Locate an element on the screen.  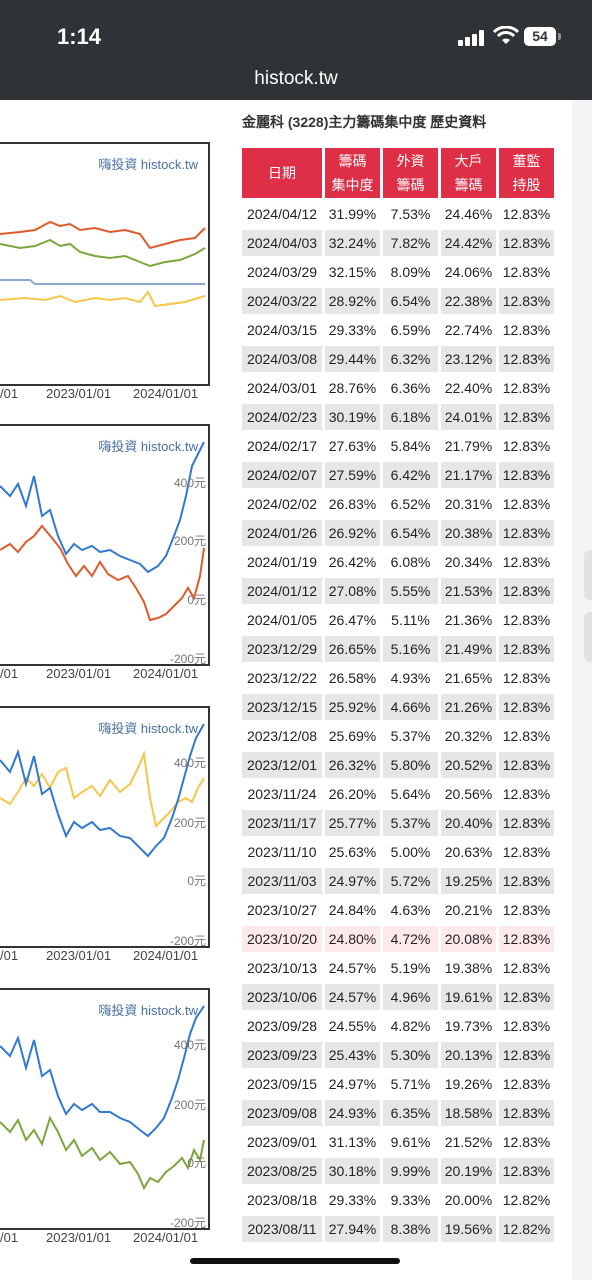
table-row: 2024/02/17 27.63% 5.84% 21.79% 12.83% is located at coordinates (398, 446).